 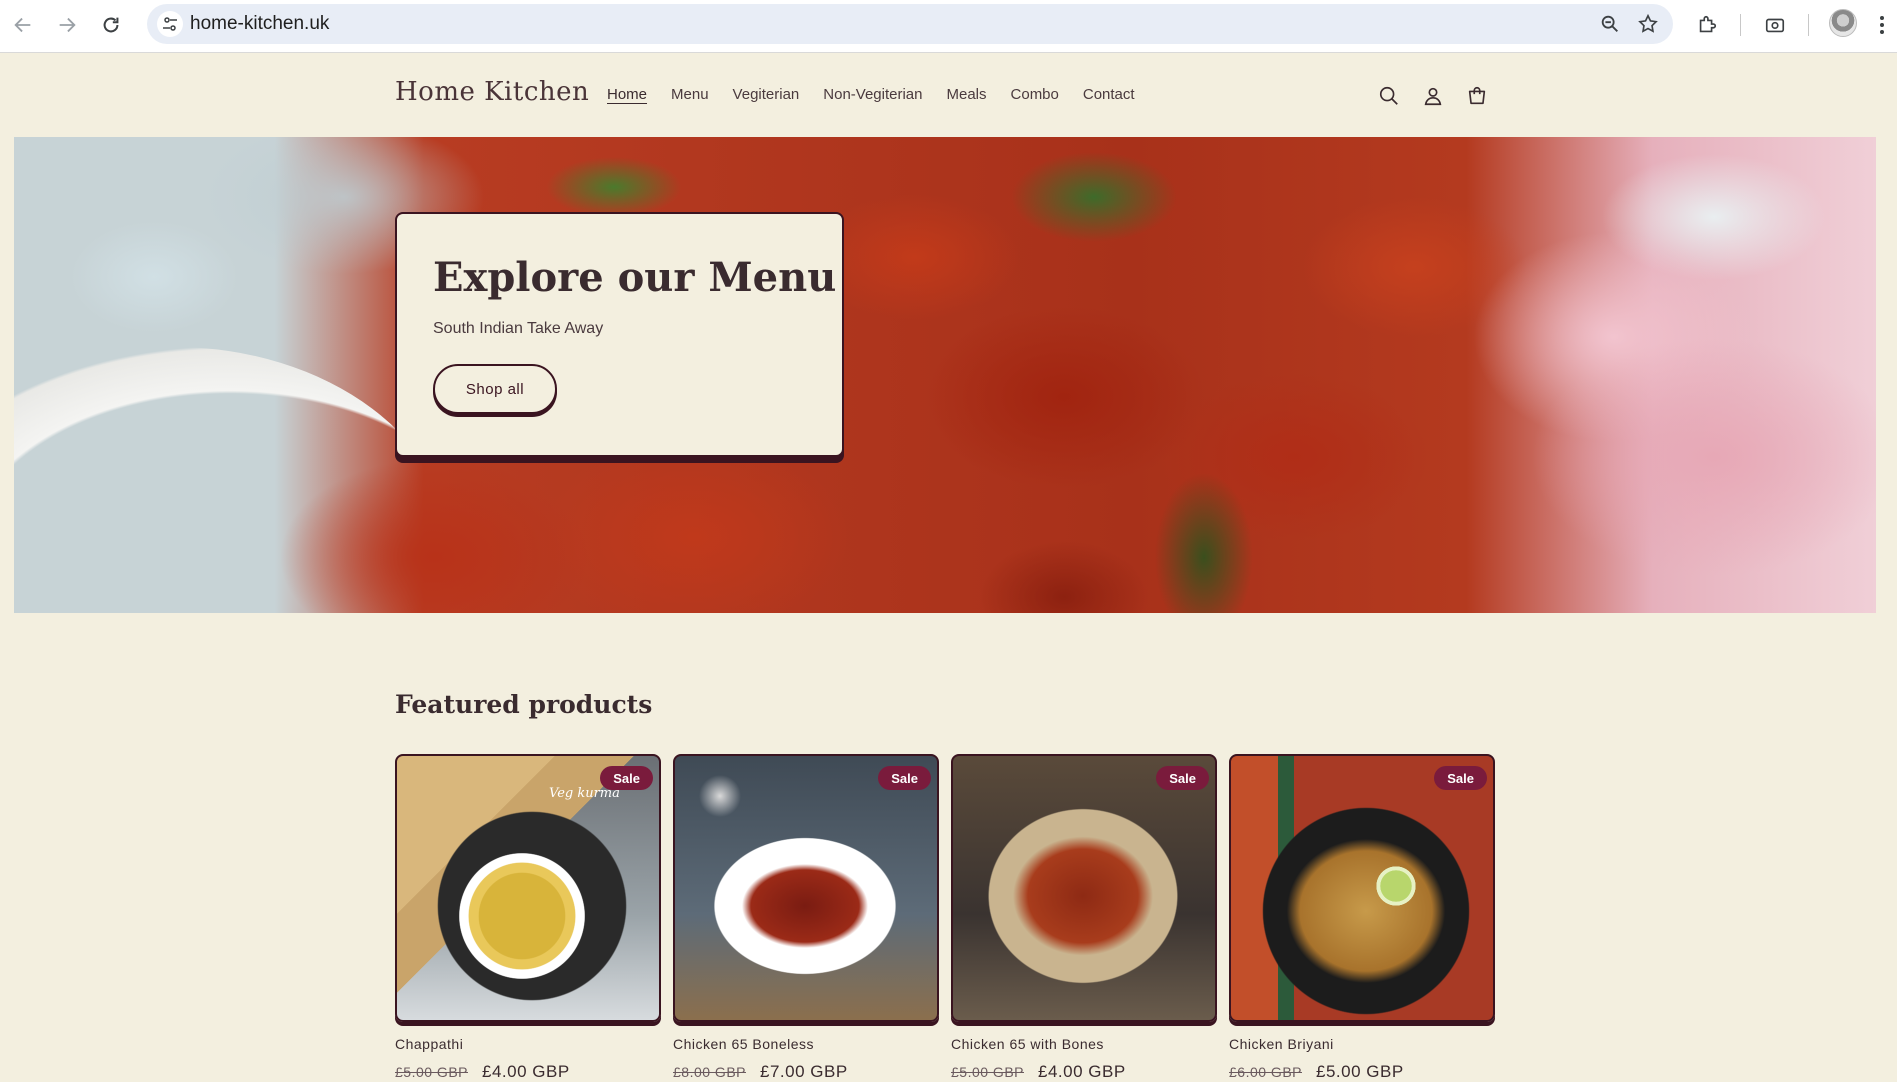 I want to click on reload-button, so click(x=111, y=25).